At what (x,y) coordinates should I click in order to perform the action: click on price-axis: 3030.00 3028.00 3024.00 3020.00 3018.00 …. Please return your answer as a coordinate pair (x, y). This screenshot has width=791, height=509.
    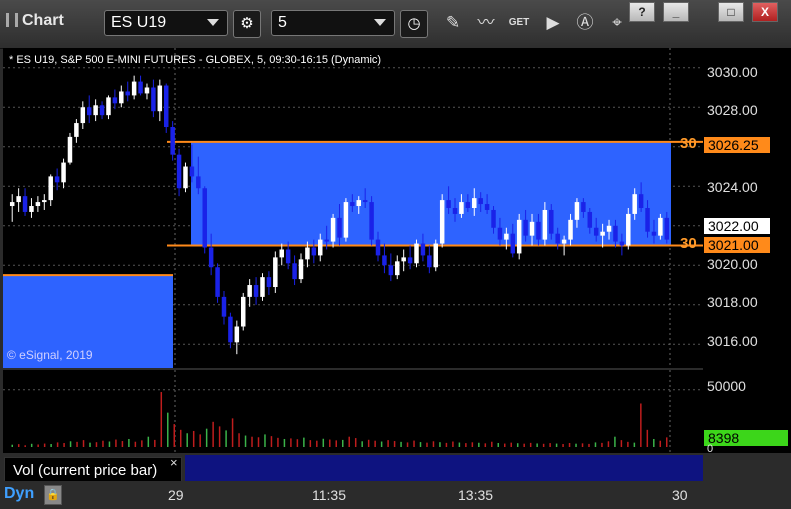
    Looking at the image, I should click on (747, 251).